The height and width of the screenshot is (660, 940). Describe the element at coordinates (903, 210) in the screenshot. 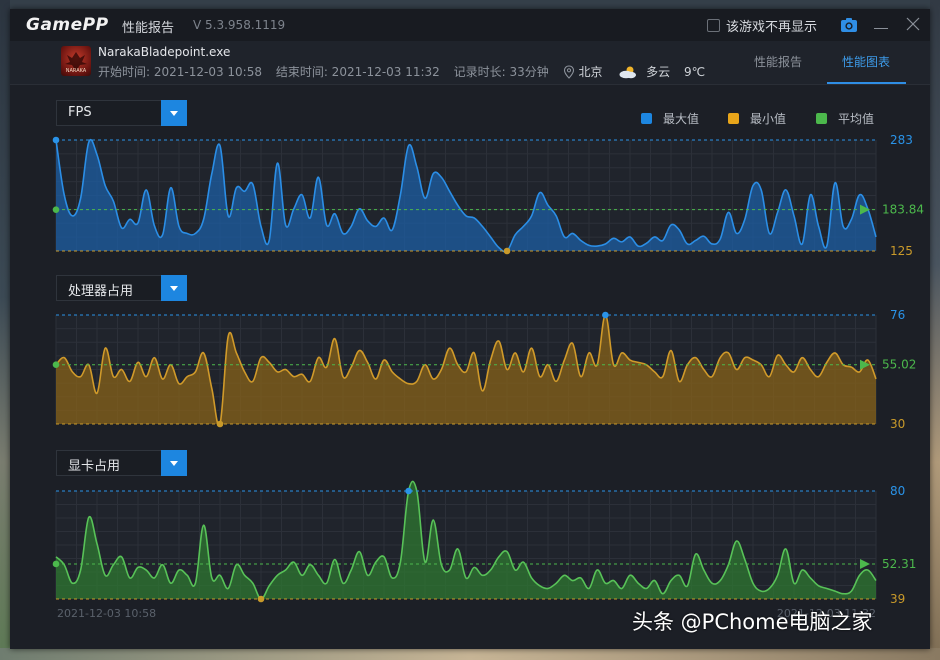

I see `avg-value-label: 183.84` at that location.